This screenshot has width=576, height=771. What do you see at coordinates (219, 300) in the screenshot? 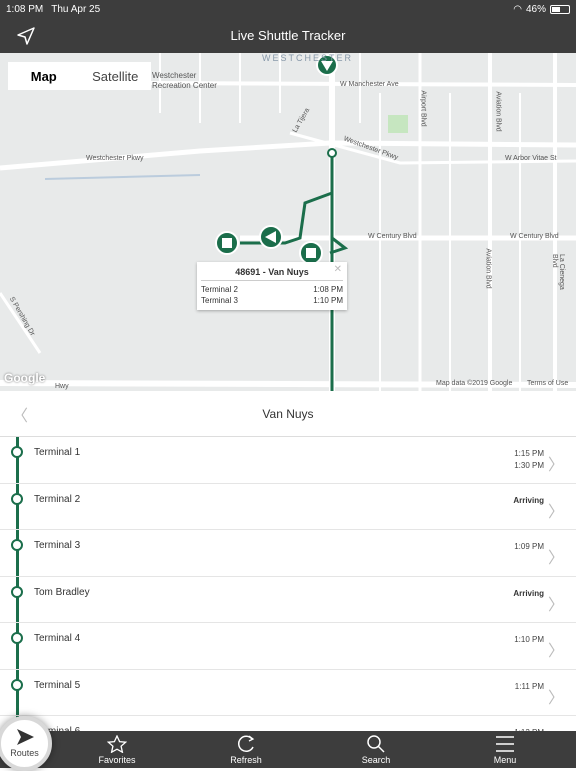
I see `popup-stop: Terminal 3` at bounding box center [219, 300].